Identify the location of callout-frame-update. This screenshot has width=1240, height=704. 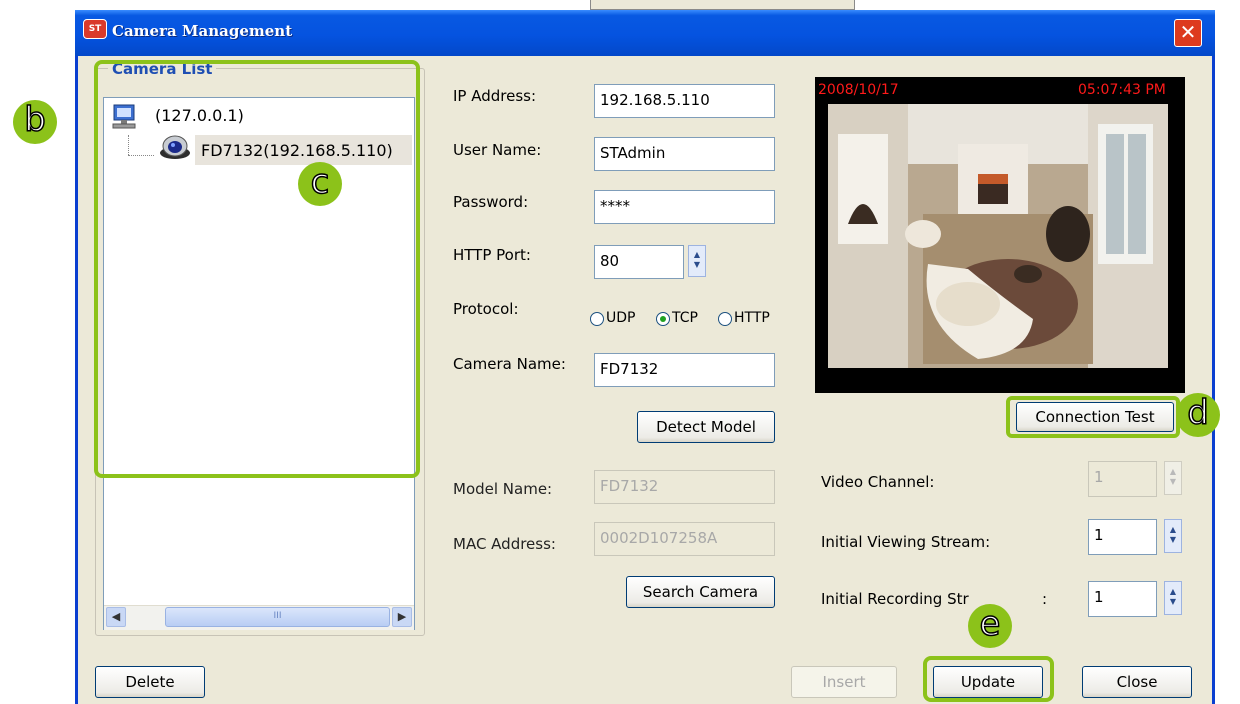
(988, 679).